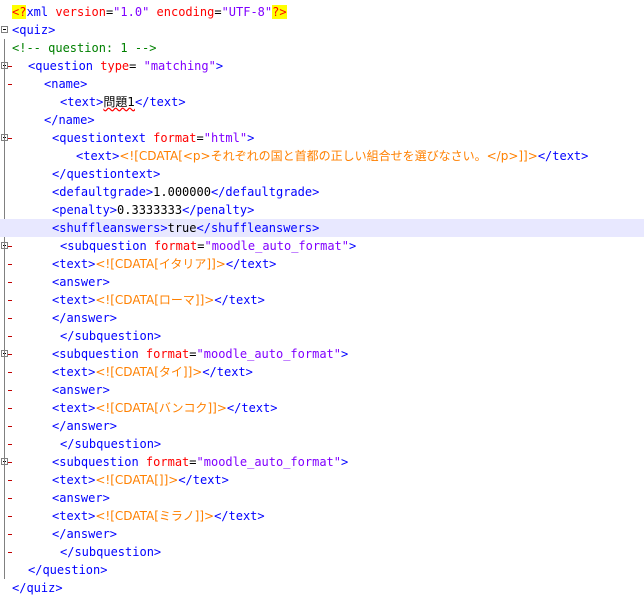 The height and width of the screenshot is (602, 644). I want to click on token-comment: <!-- question: 1 -->, so click(84, 48).